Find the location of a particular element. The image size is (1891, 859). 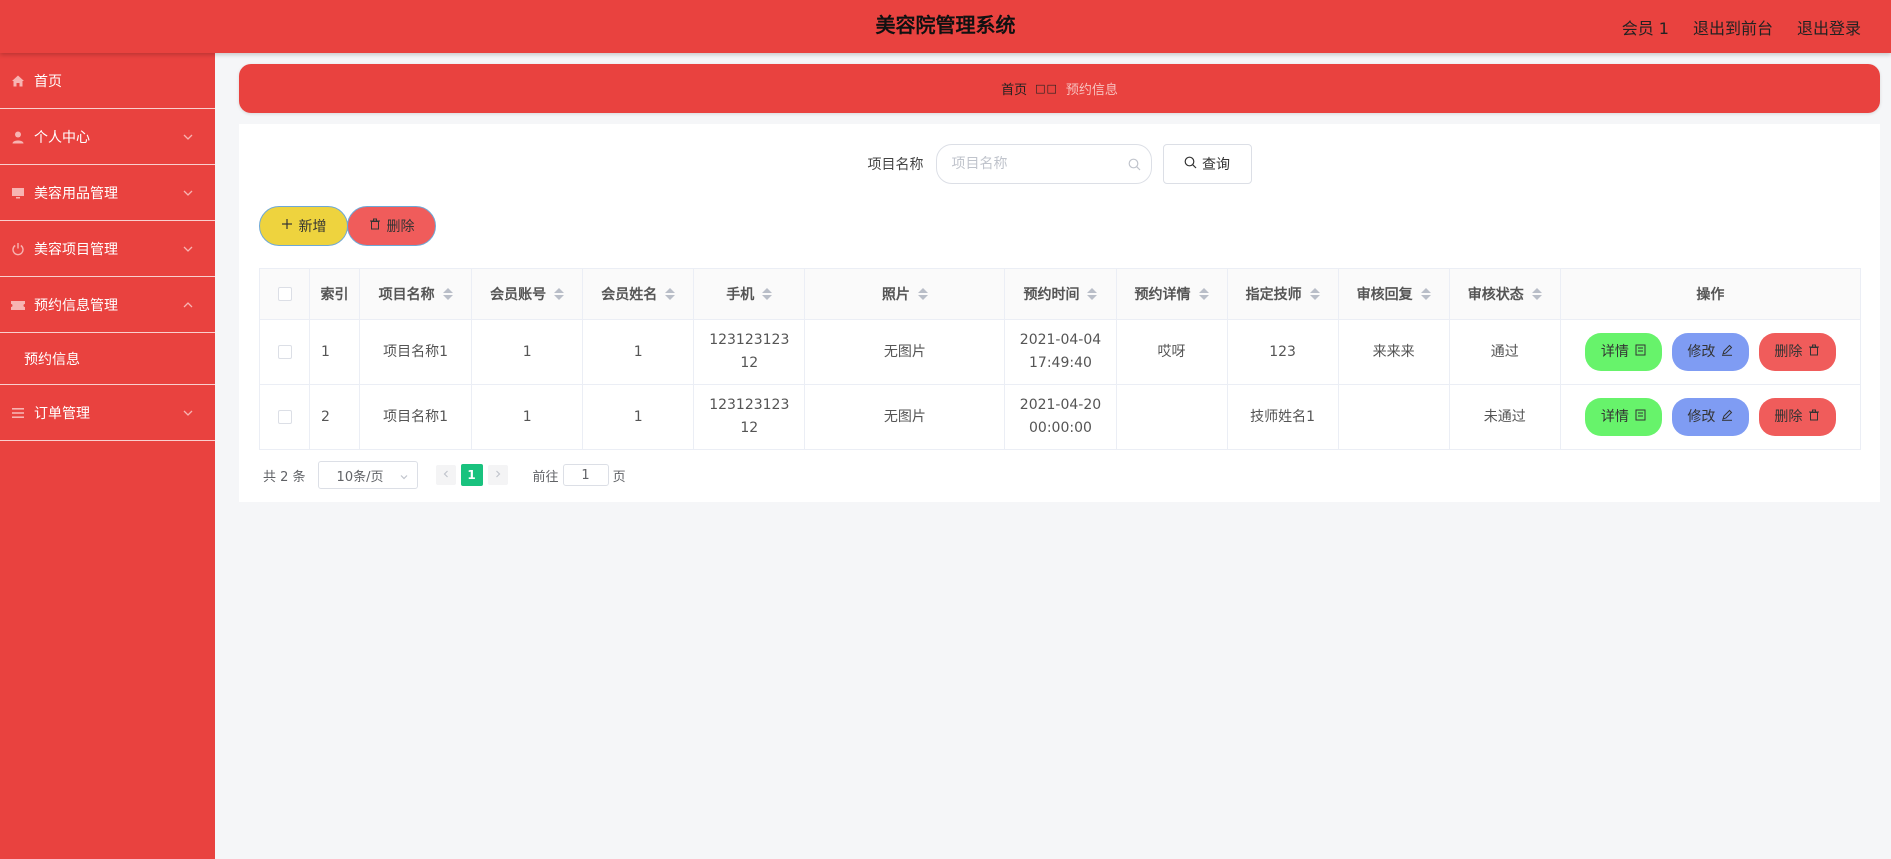

sidebar-item-label: 预约信息管理 is located at coordinates (76, 305).